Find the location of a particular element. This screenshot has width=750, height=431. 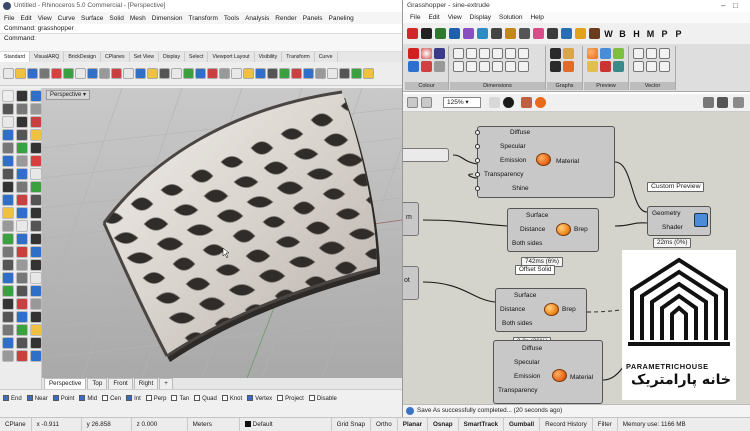

toolbar-tab-standard: Standard is located at coordinates (15, 57).